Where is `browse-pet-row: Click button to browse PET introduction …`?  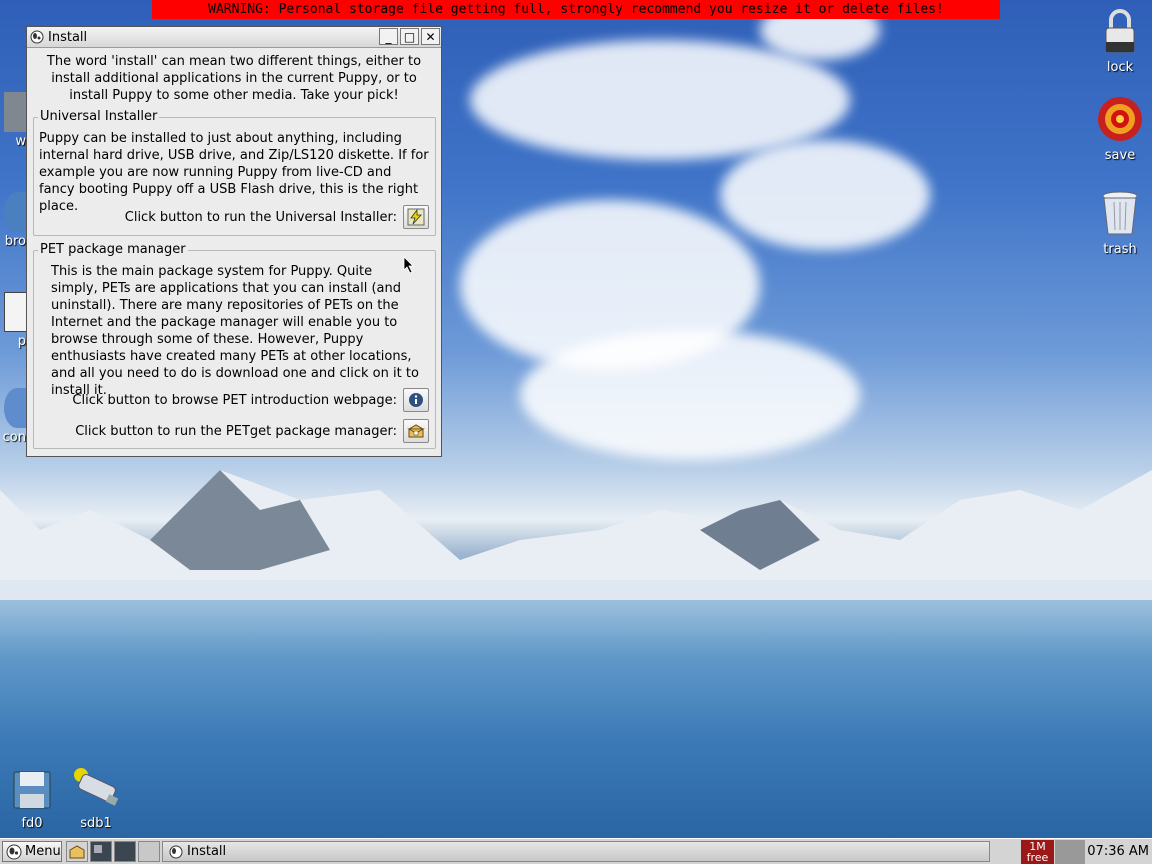
browse-pet-row: Click button to browse PET introduction … is located at coordinates (250, 400).